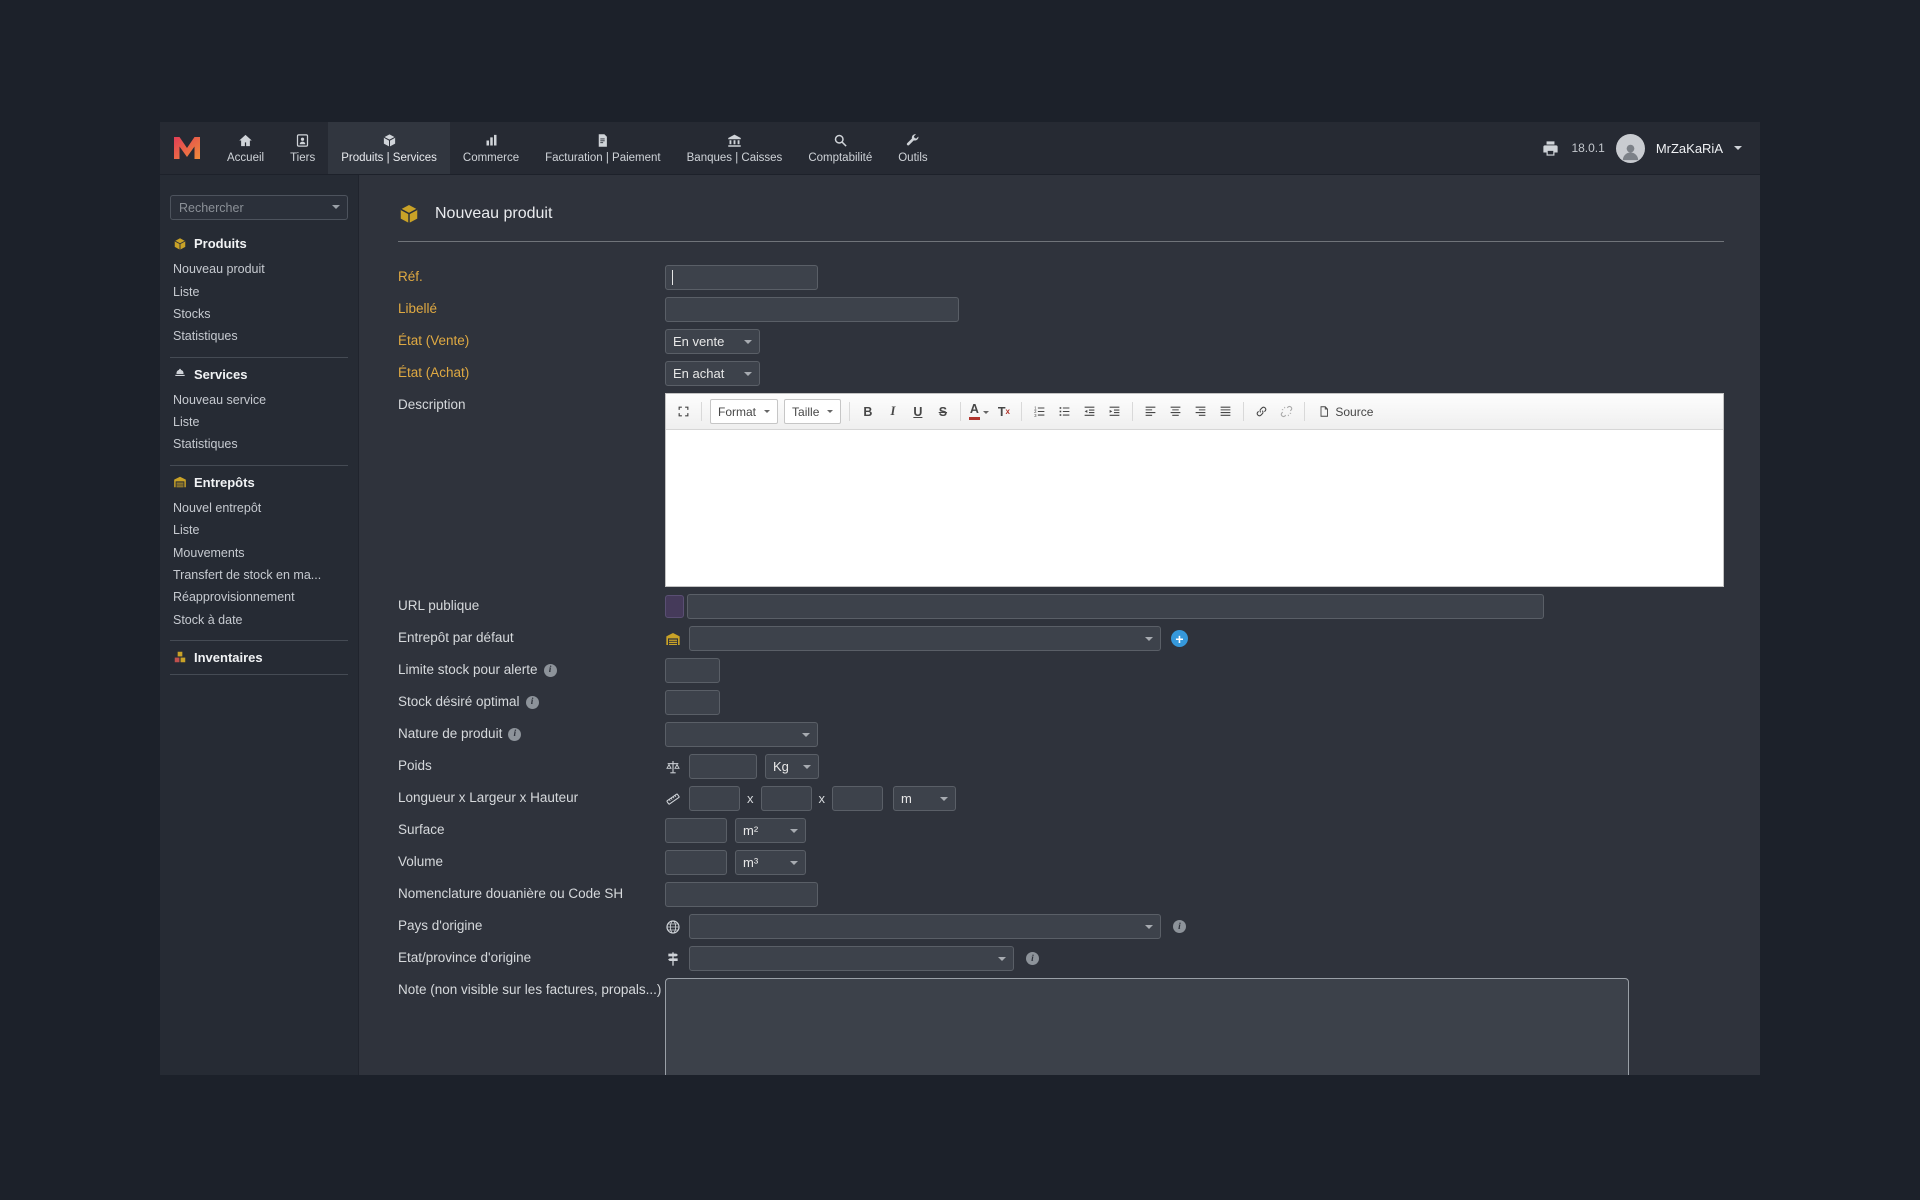 The height and width of the screenshot is (1200, 1920). What do you see at coordinates (770, 862) in the screenshot?
I see `volume-unit-select: m³` at bounding box center [770, 862].